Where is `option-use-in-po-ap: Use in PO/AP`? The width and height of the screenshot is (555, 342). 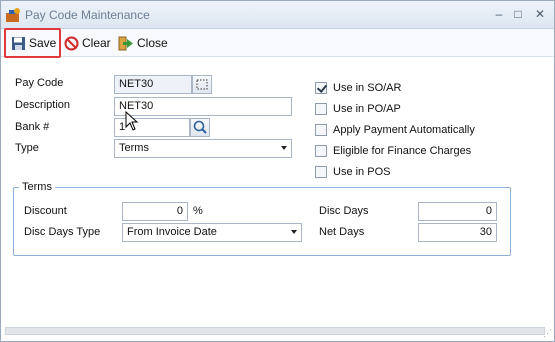 option-use-in-po-ap: Use in PO/AP is located at coordinates (358, 109).